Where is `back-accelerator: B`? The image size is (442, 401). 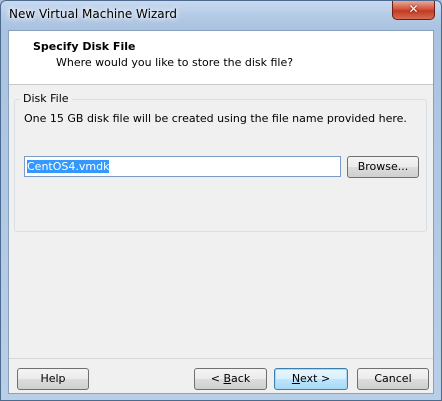
back-accelerator: B is located at coordinates (227, 378).